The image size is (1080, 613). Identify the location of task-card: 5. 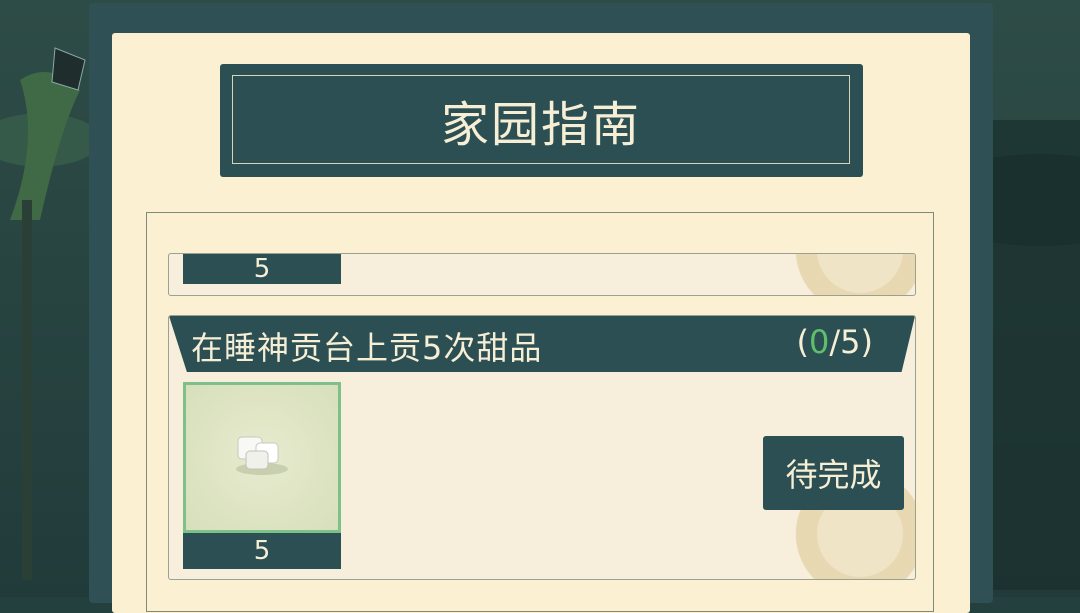
(542, 274).